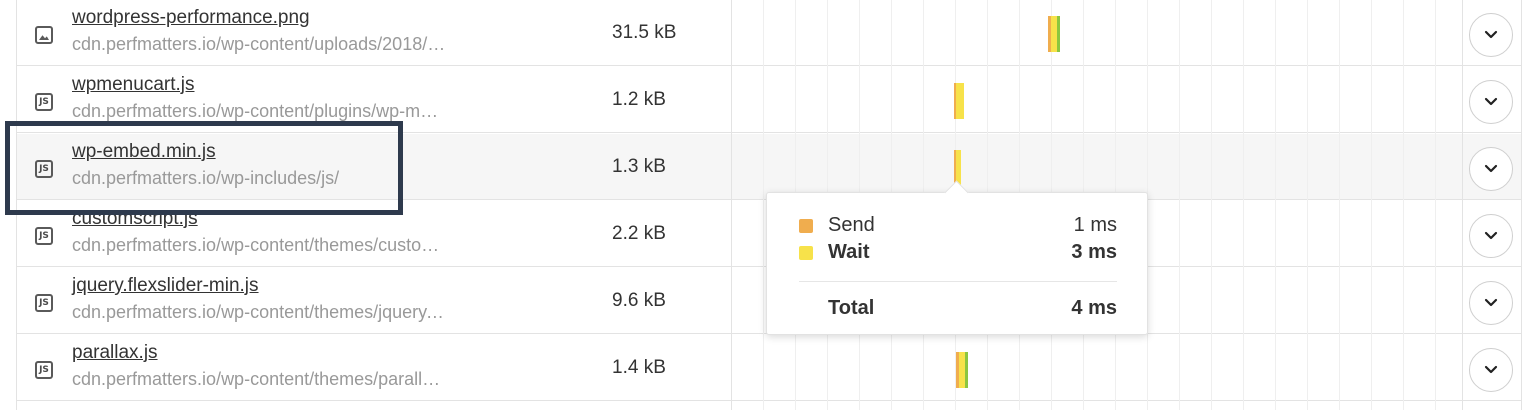  Describe the element at coordinates (958, 253) in the screenshot. I see `tooltip-wait-row: Wait 3 ms` at that location.